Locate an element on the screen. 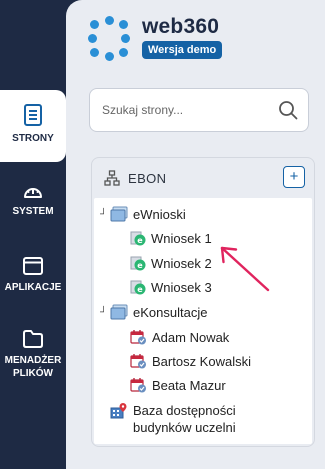 Image resolution: width=325 pixels, height=469 pixels. tree-node-ekonsultacje: ┘ eKonsultacje is located at coordinates (153, 312).